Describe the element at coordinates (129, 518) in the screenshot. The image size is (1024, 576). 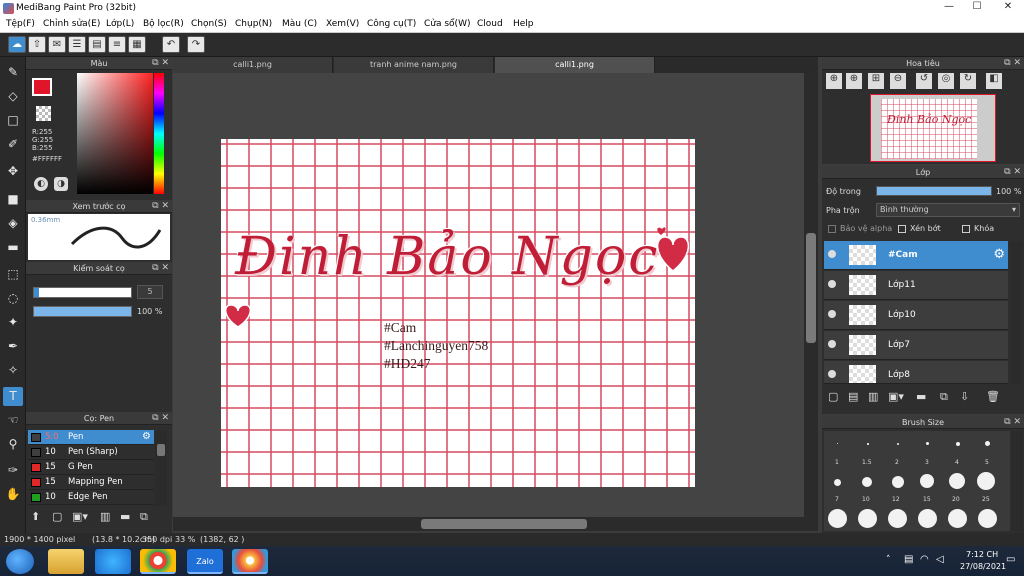
I see `folder-icon: ▬` at that location.